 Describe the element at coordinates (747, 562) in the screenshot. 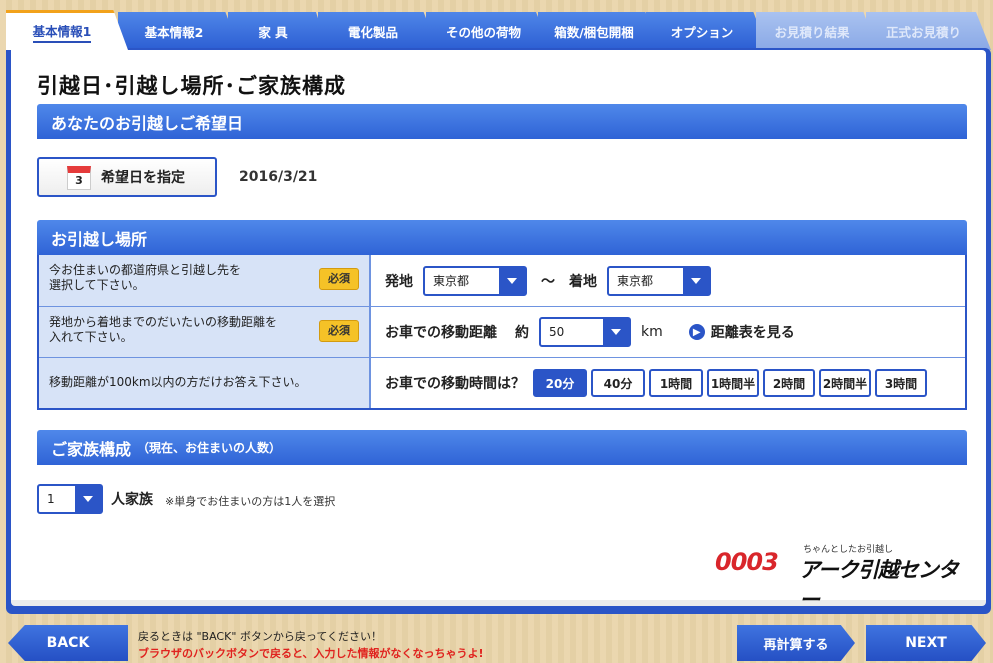

I see `logo-number: 0003` at that location.